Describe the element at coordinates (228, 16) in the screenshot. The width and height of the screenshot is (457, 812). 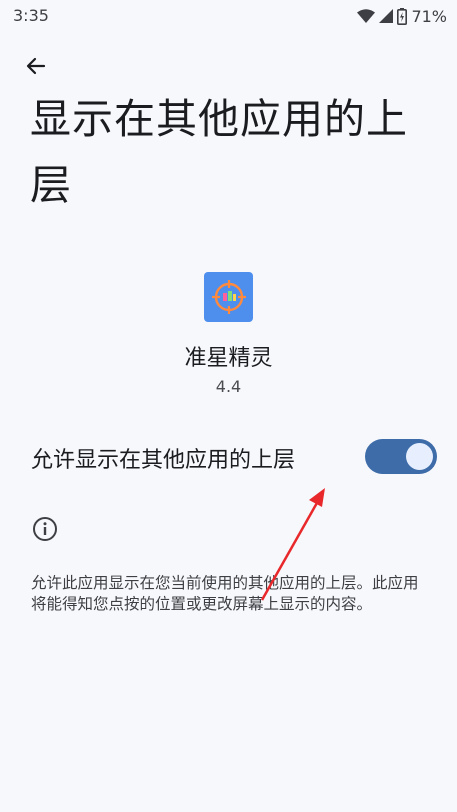
I see `status-bar: 3:35 71%` at that location.